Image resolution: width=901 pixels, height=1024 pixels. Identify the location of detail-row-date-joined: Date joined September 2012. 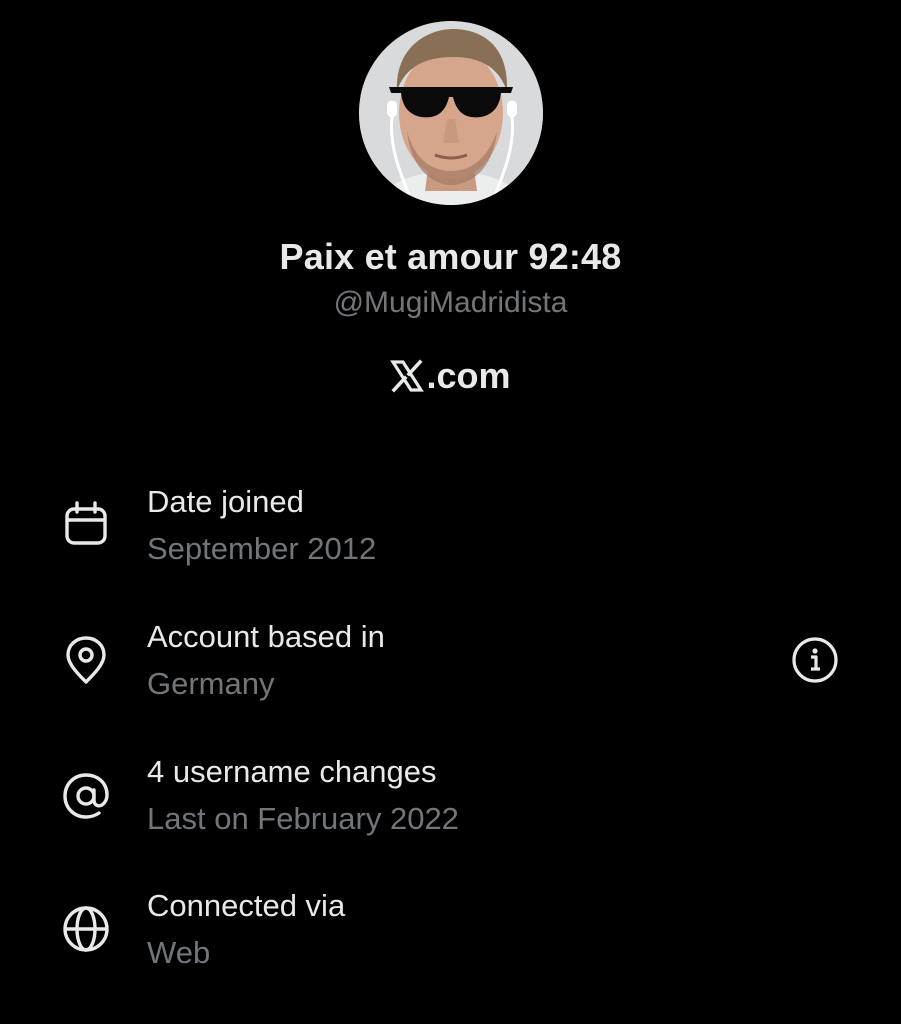
(450, 535).